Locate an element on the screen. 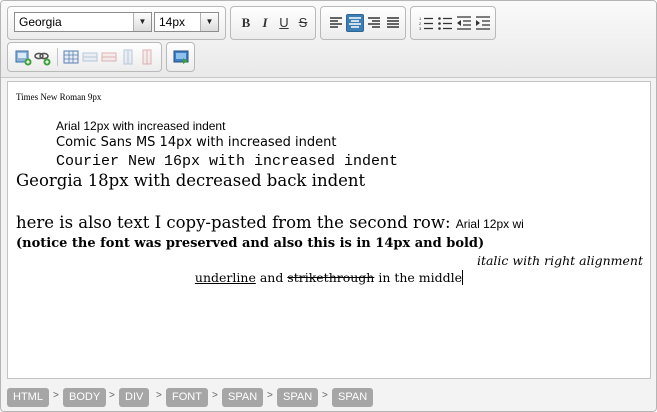  path-crumb-span-3: SPAN is located at coordinates (353, 397).